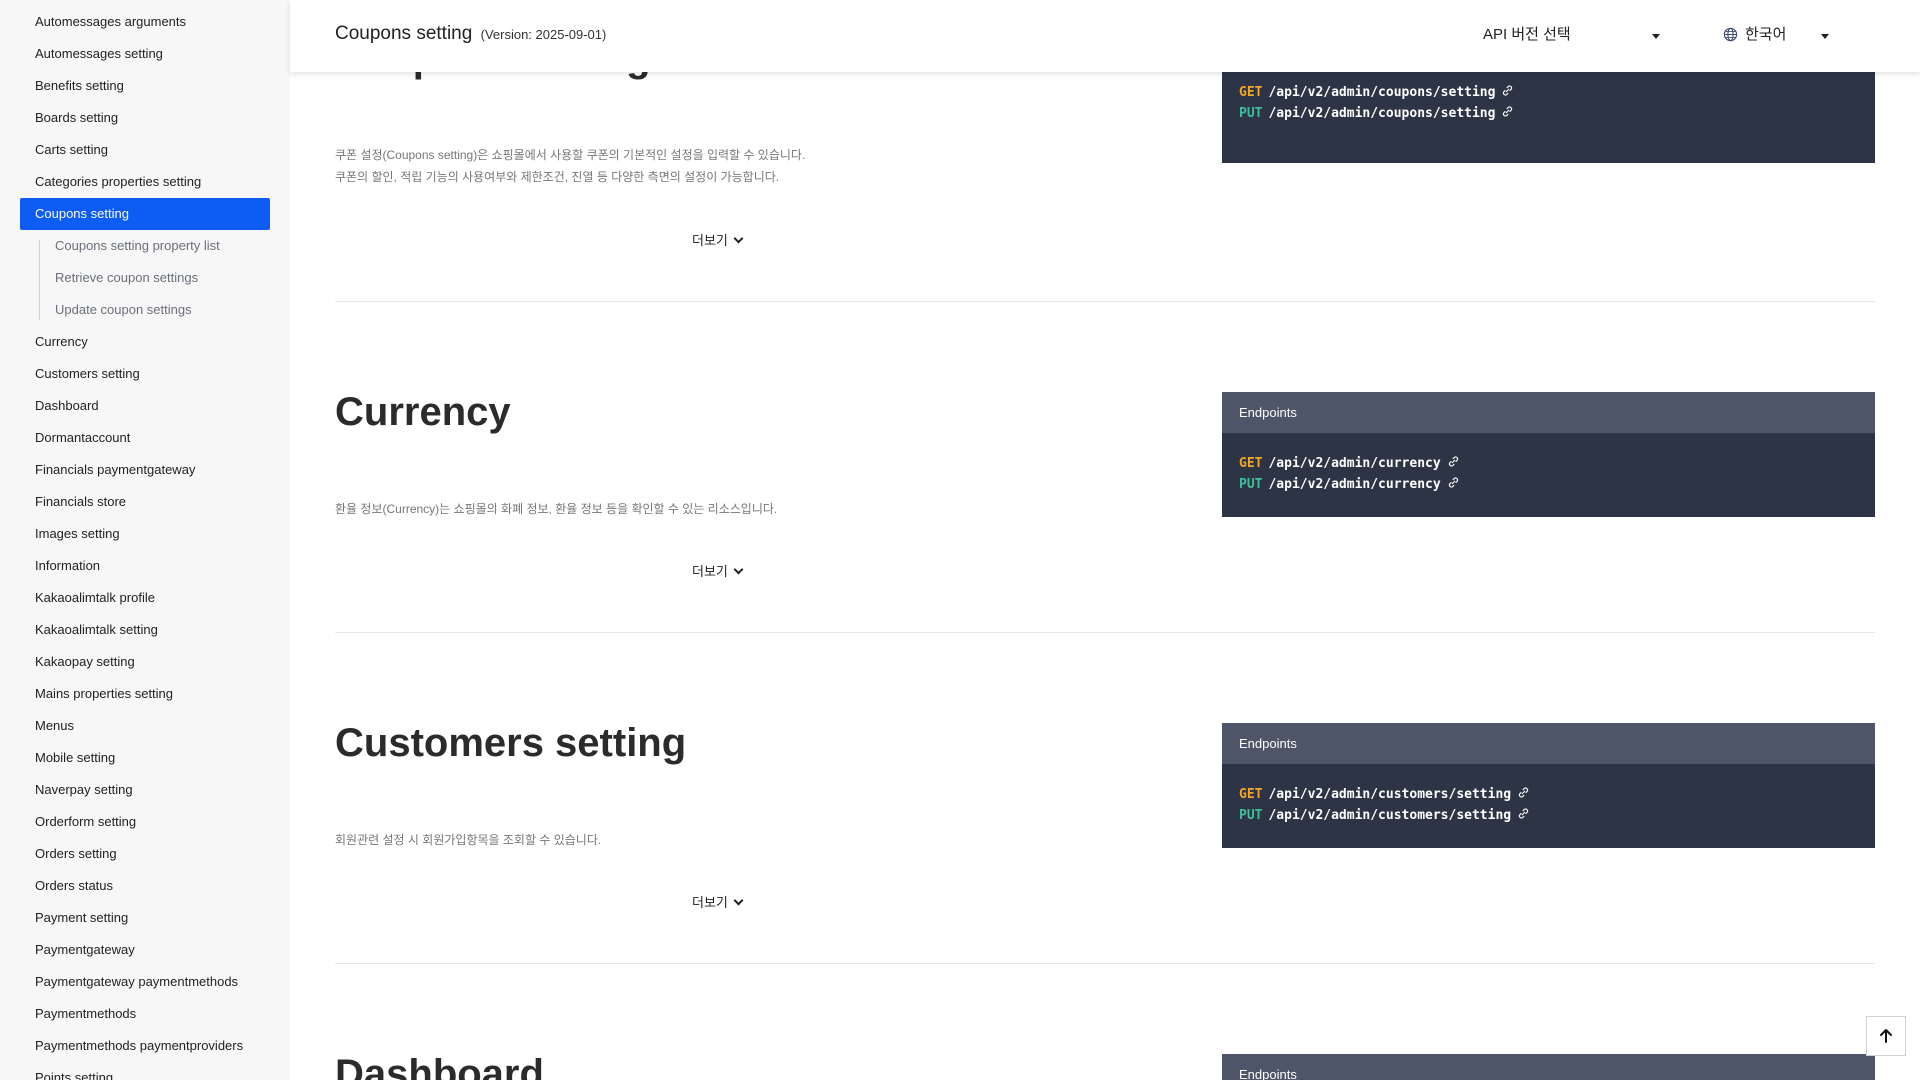 This screenshot has height=1080, width=1920. What do you see at coordinates (145, 342) in the screenshot?
I see `sidebar-item-currency: Currency` at bounding box center [145, 342].